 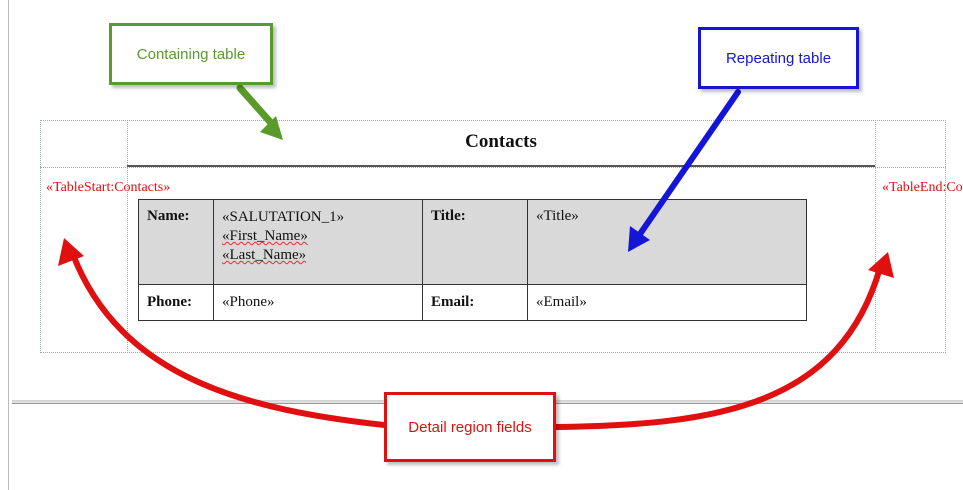 What do you see at coordinates (501, 141) in the screenshot?
I see `contacts-title: Contacts` at bounding box center [501, 141].